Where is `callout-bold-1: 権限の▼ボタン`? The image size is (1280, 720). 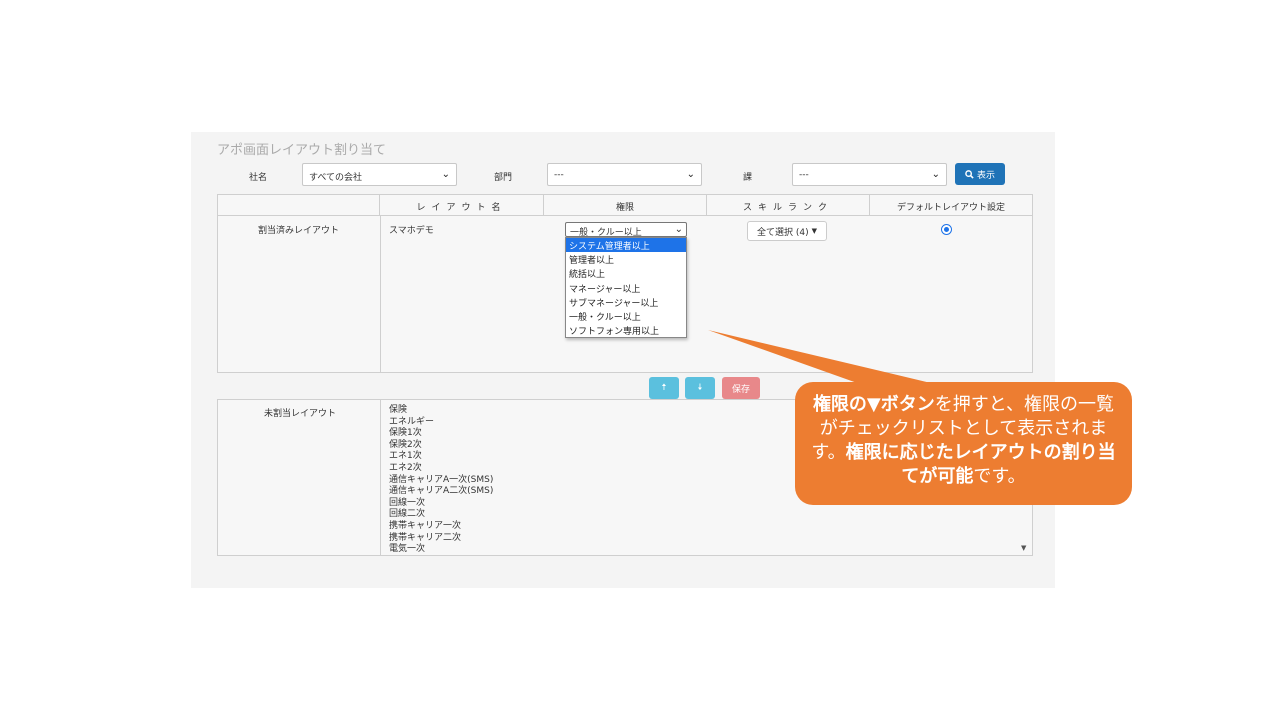 callout-bold-1: 権限の▼ボタン is located at coordinates (873, 404).